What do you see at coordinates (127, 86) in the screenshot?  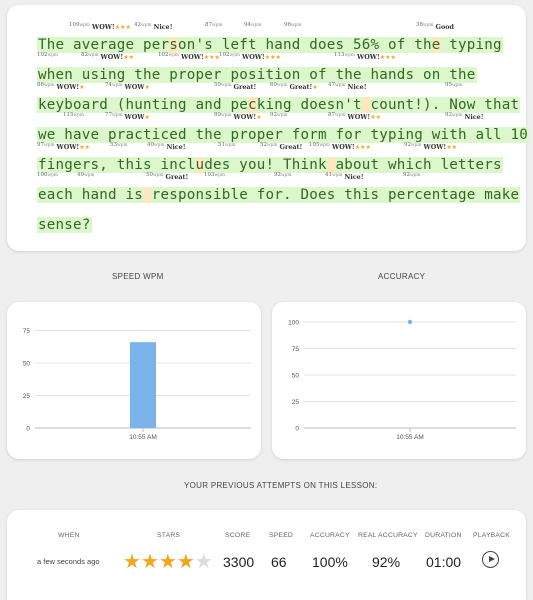 I see `word-wpm-marker: 74wpm WOW★` at bounding box center [127, 86].